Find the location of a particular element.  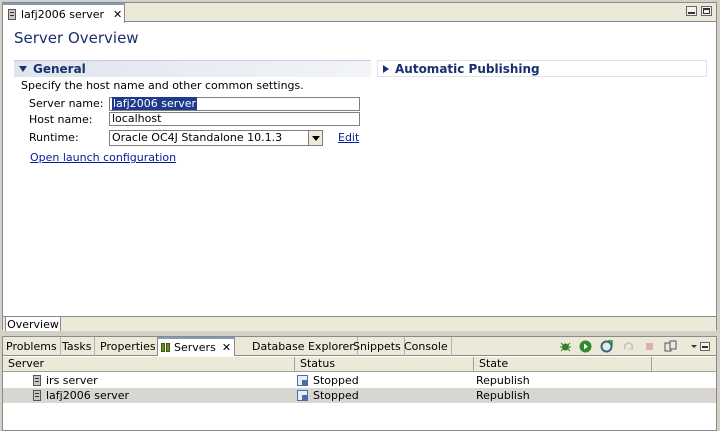

table-row: lafj2006 server Stopped Republish is located at coordinates (359, 395).